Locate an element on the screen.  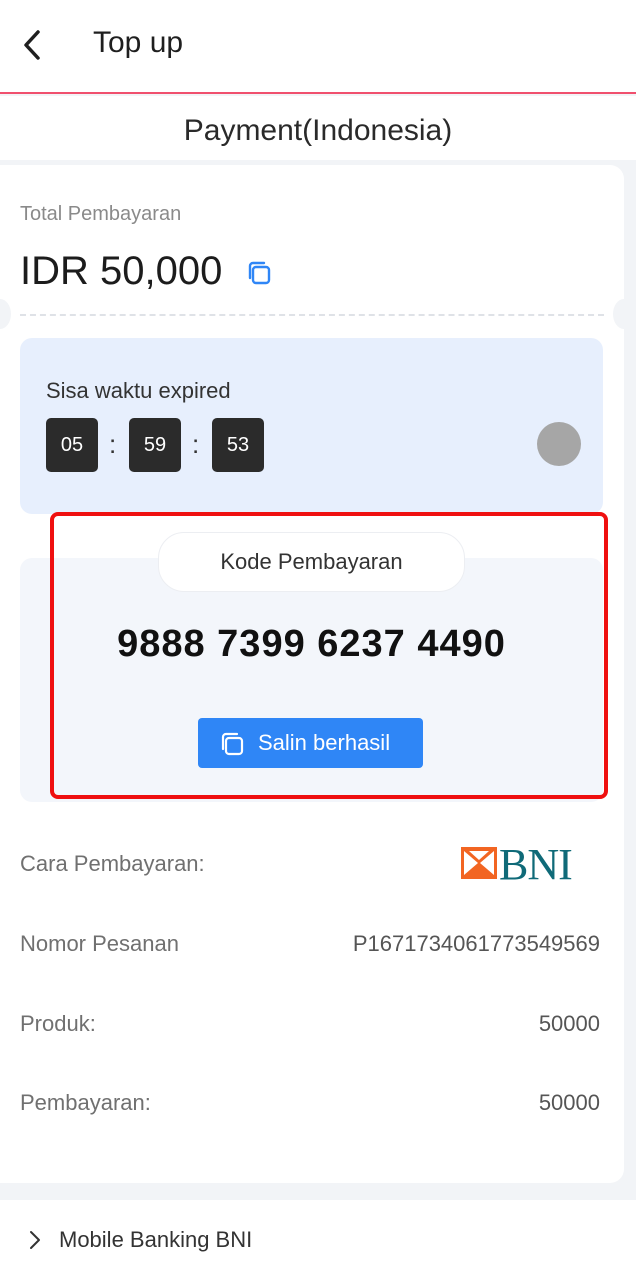
copy-amount-button is located at coordinates (259, 273).